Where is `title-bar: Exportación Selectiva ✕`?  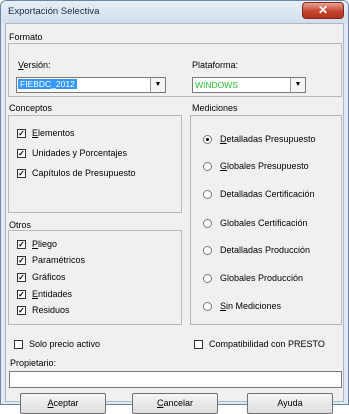 title-bar: Exportación Selectiva ✕ is located at coordinates (174, 12).